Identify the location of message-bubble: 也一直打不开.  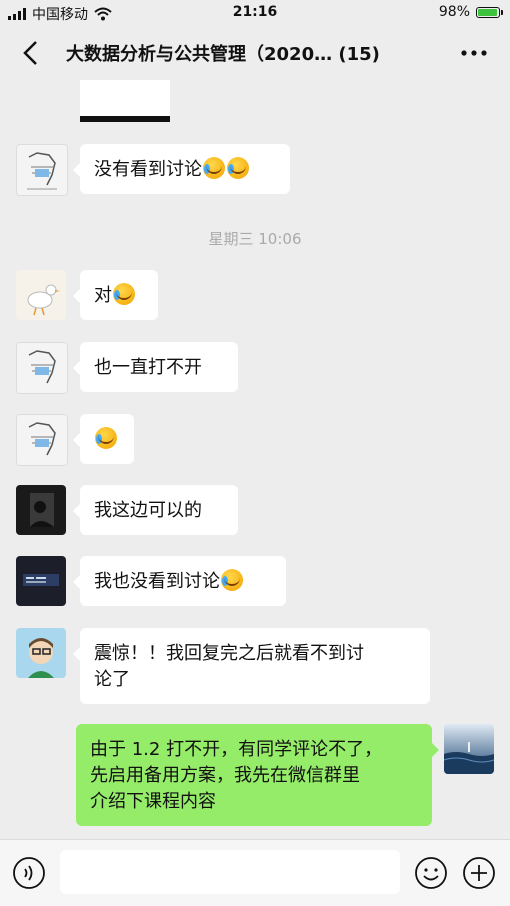
(155, 367).